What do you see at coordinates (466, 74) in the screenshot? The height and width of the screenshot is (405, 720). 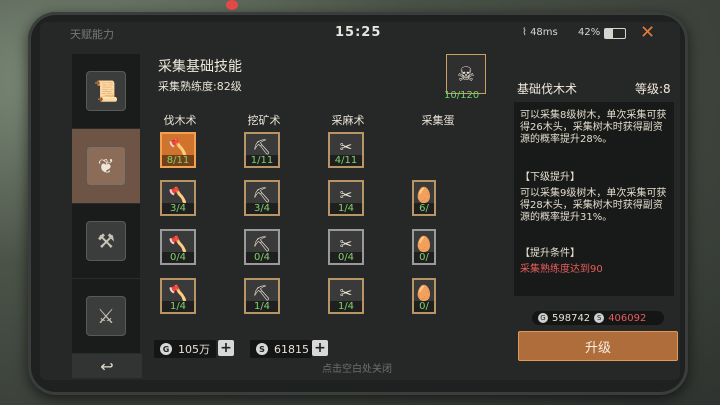 I see `skull-badge-icon: ☠` at bounding box center [466, 74].